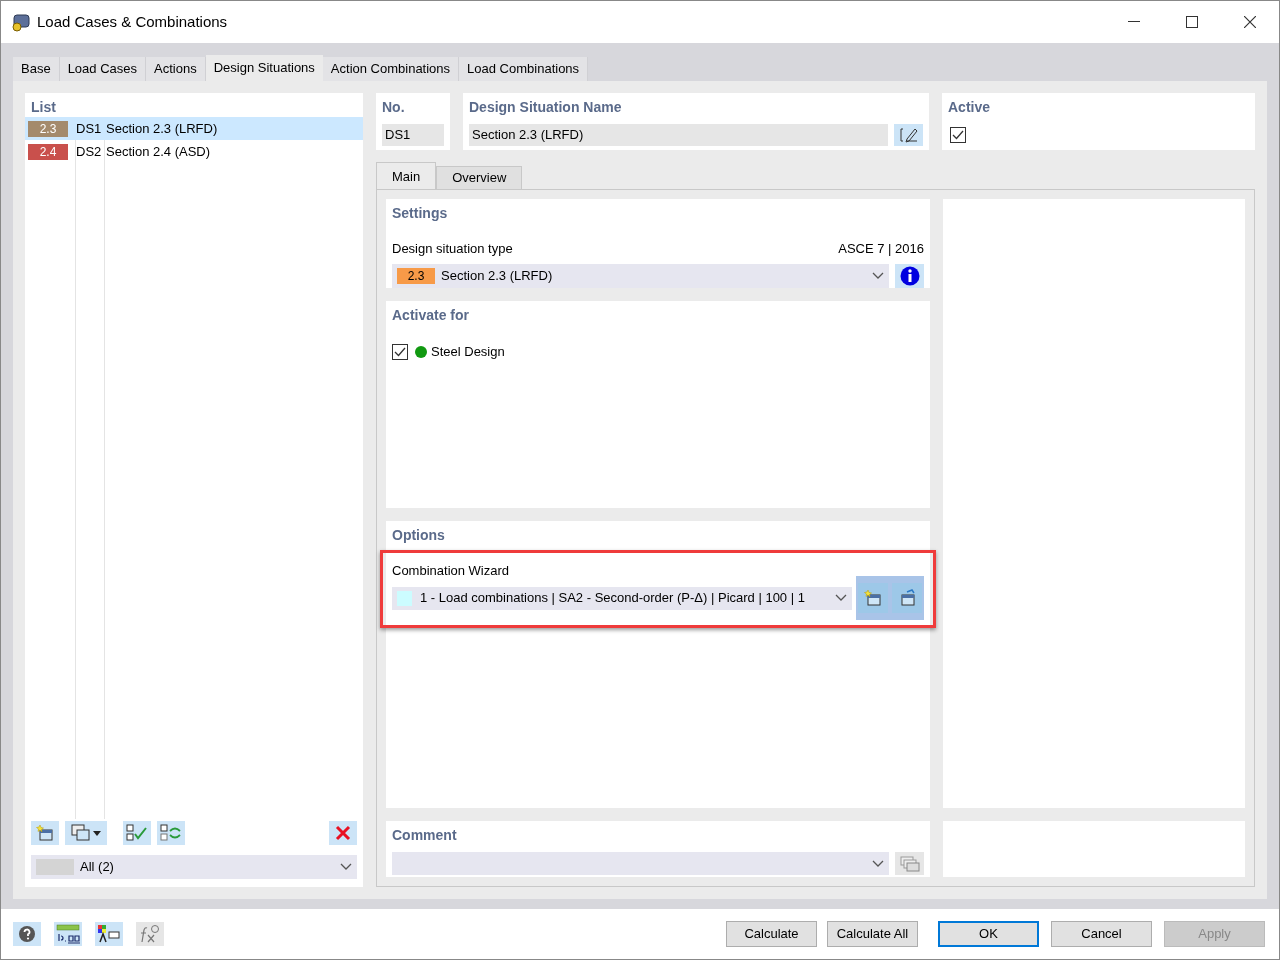  I want to click on units-button, so click(68, 934).